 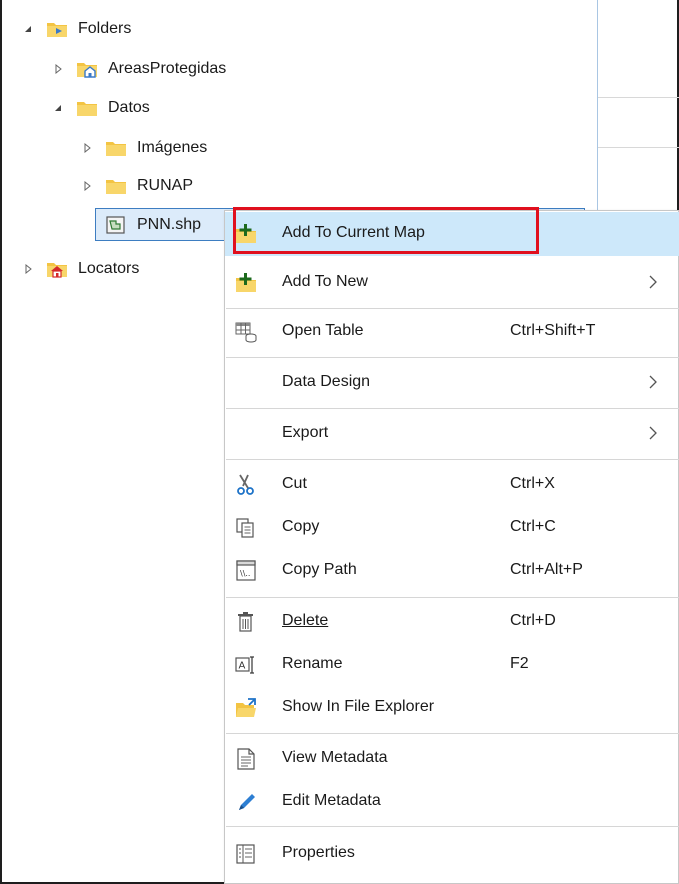 What do you see at coordinates (165, 185) in the screenshot?
I see `tree-label: RUNAP` at bounding box center [165, 185].